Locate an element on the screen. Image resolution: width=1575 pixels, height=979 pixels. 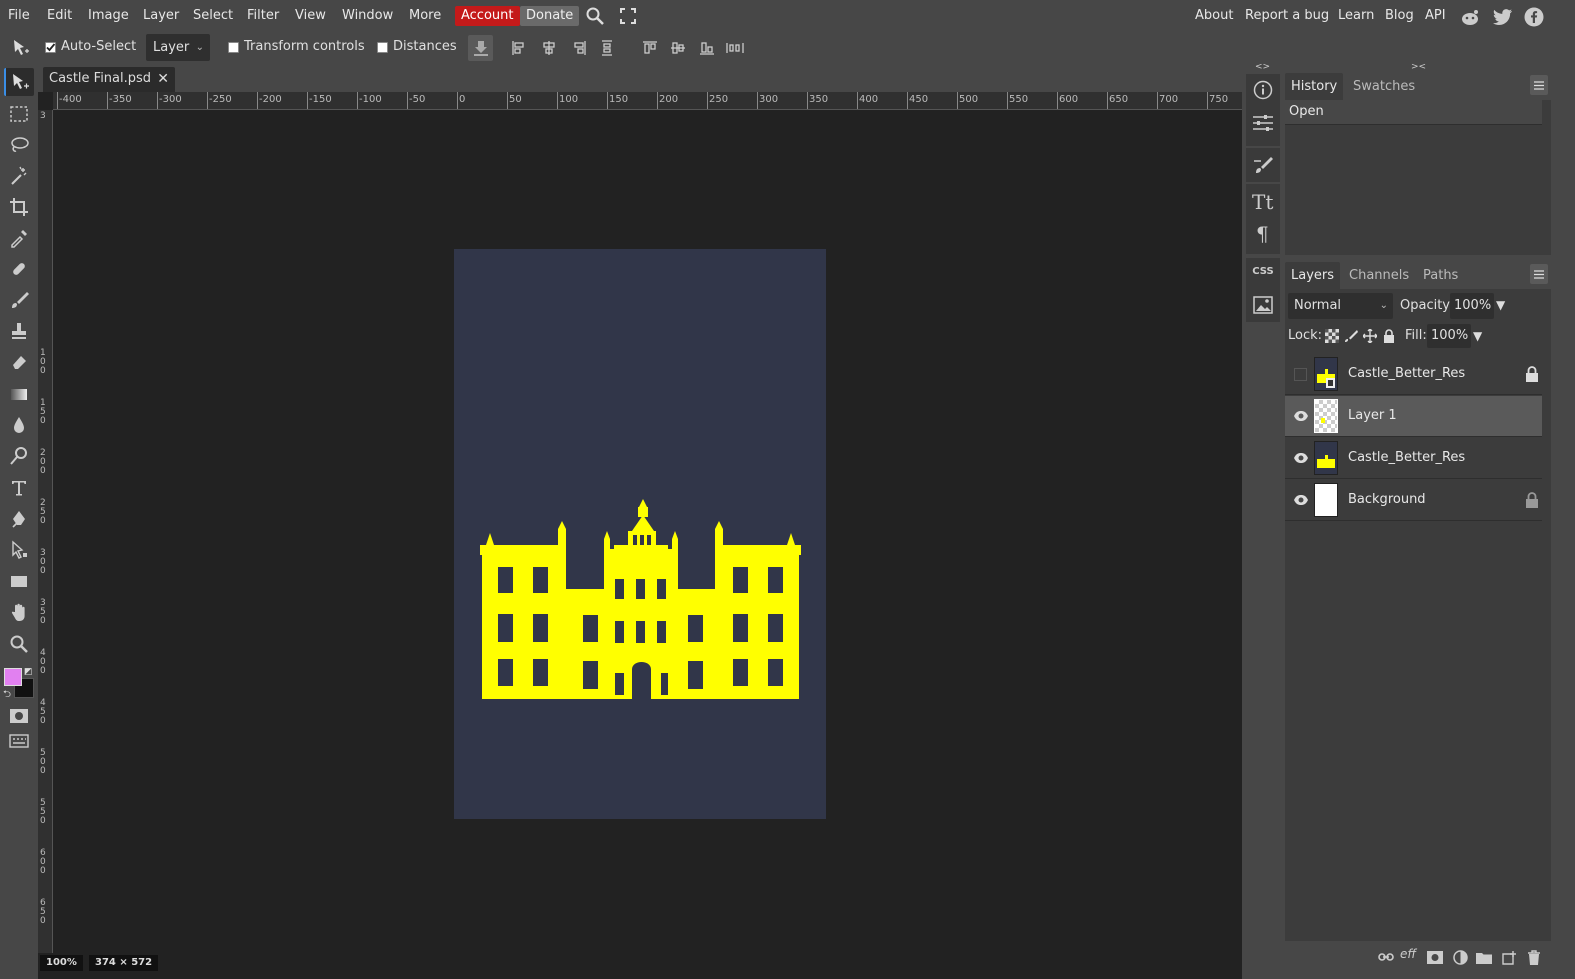
align-right-icon is located at coordinates (579, 48).